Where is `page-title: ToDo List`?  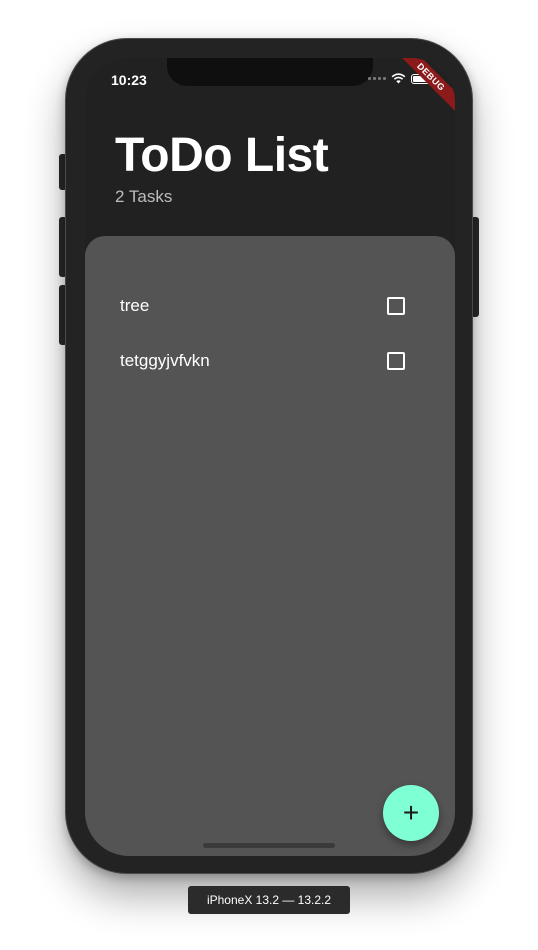
page-title: ToDo List is located at coordinates (222, 155).